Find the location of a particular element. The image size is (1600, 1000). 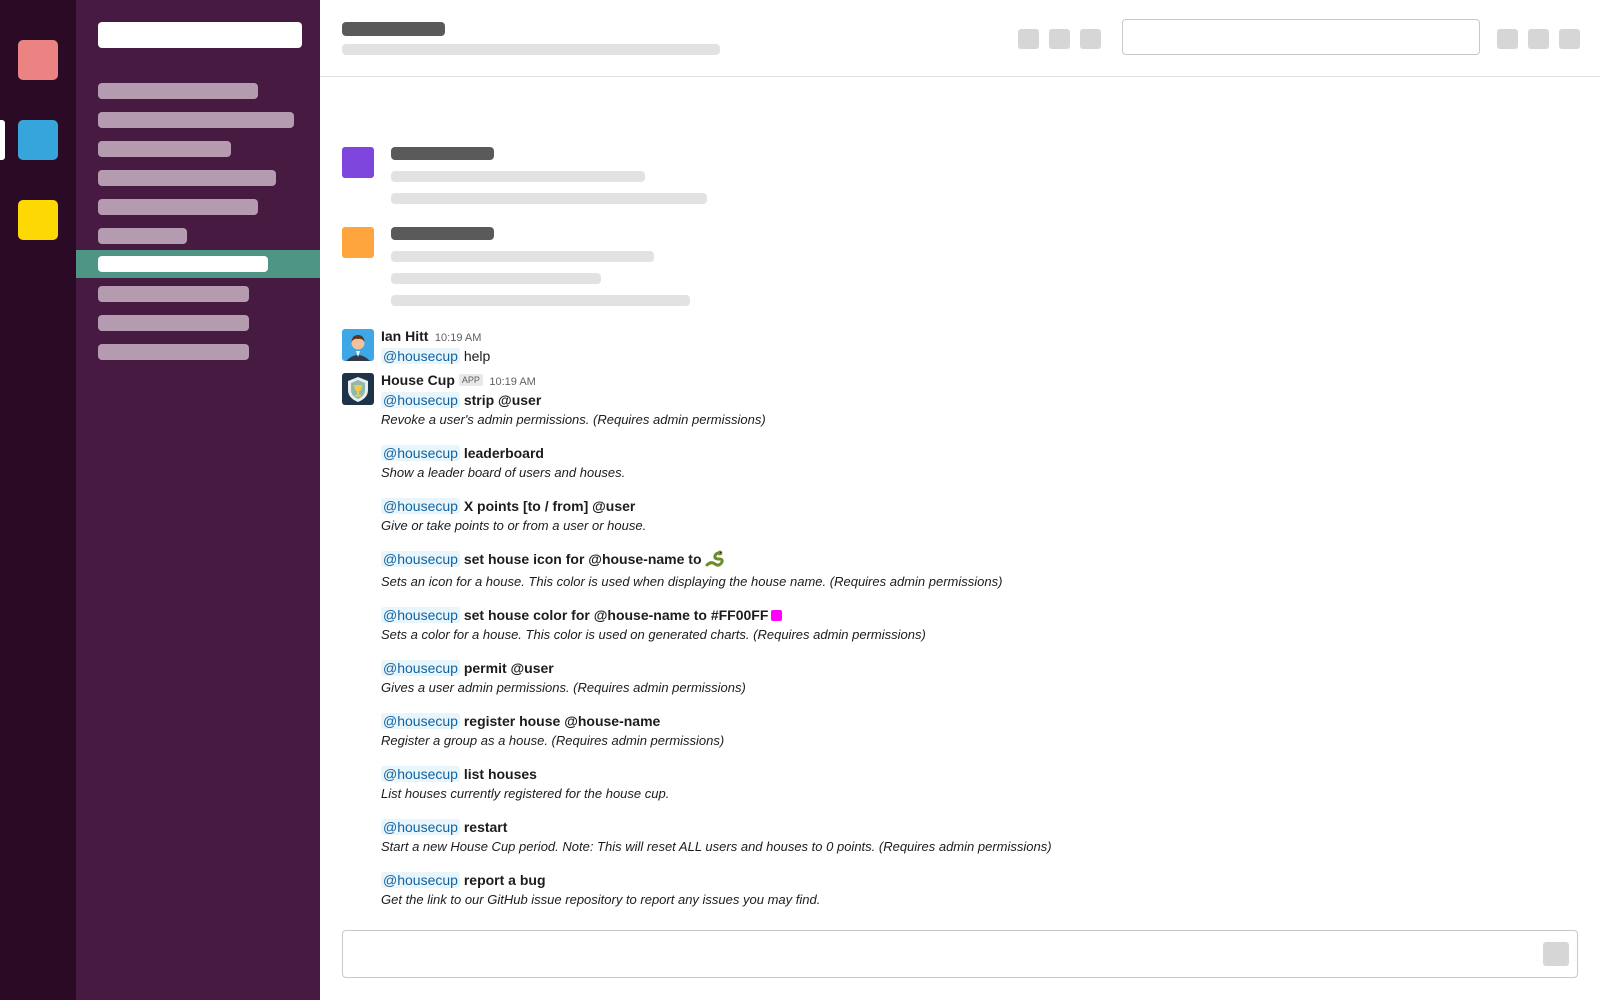

color-swatch is located at coordinates (777, 615).